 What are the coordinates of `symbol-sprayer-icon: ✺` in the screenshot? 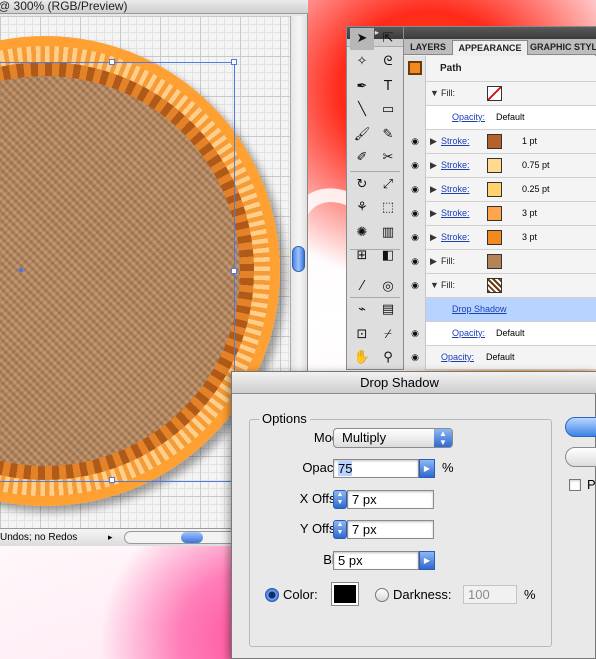 It's located at (362, 233).